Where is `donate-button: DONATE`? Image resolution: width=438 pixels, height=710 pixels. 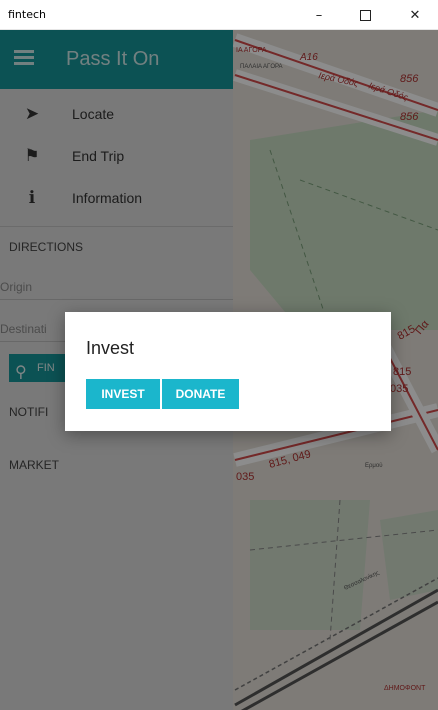
donate-button: DONATE is located at coordinates (200, 394).